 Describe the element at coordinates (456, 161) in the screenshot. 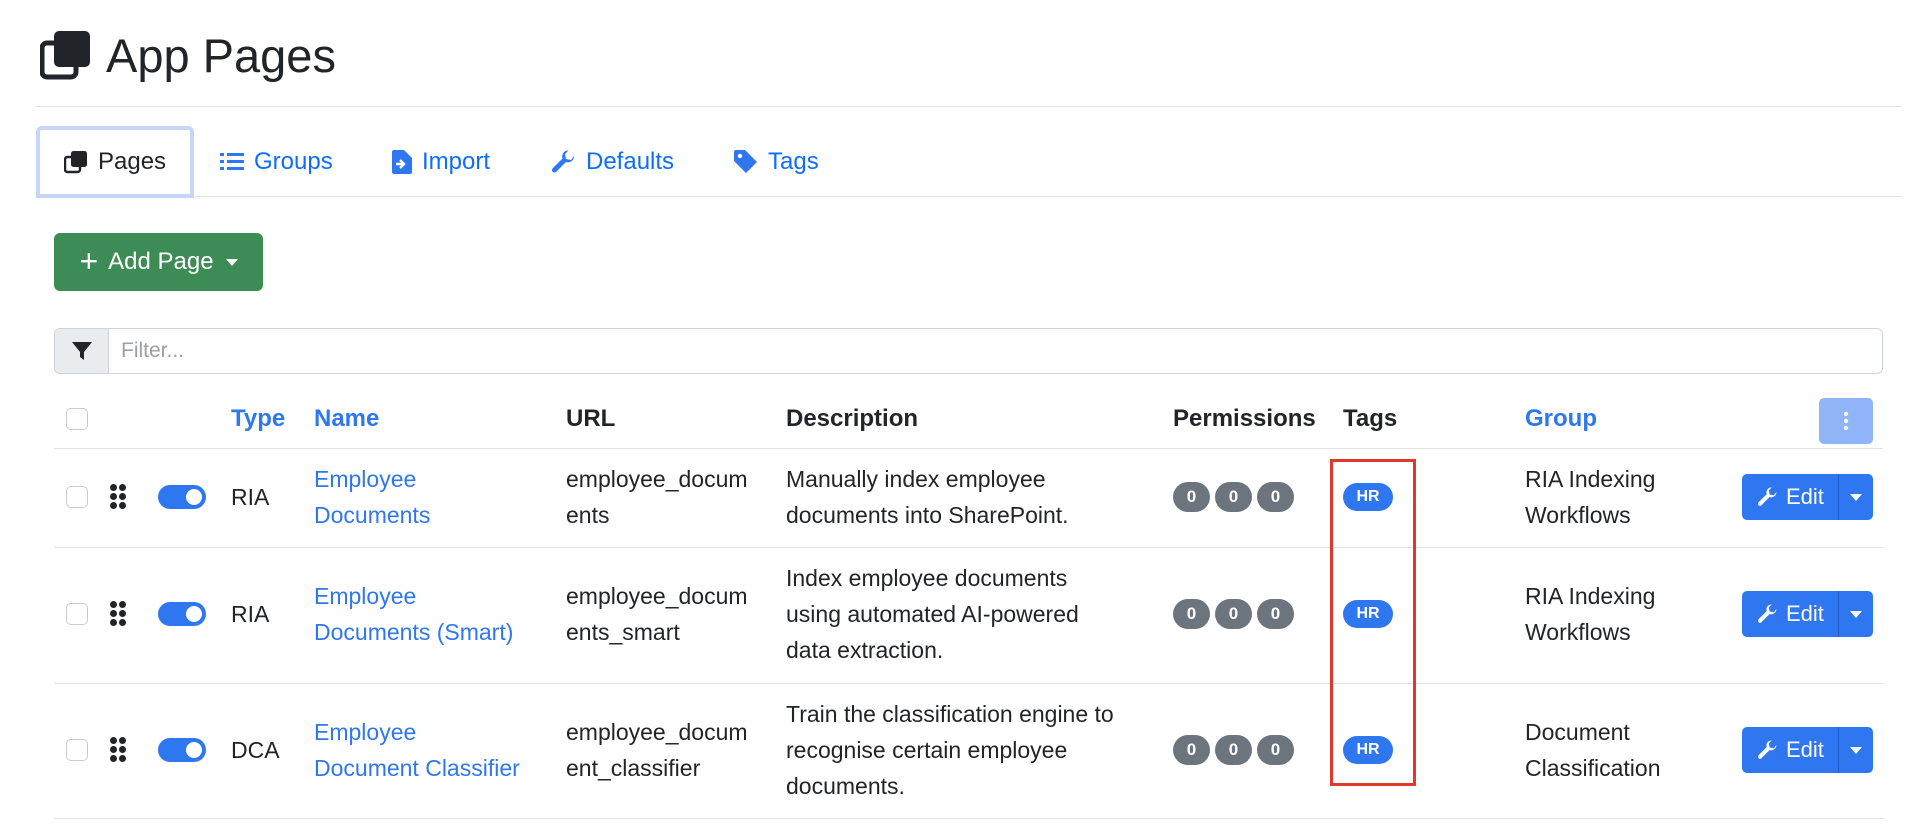

I see `tab-label: Import` at that location.